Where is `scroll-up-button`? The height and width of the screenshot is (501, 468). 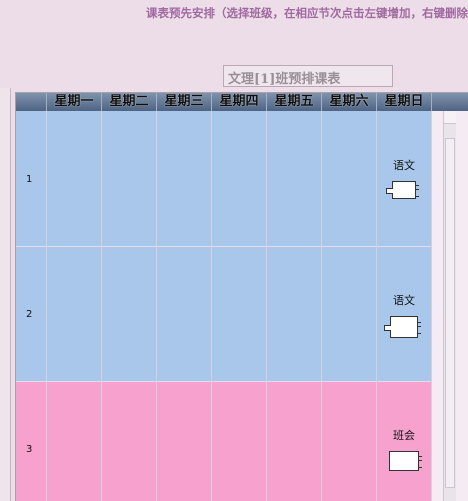
scroll-up-button is located at coordinates (450, 117).